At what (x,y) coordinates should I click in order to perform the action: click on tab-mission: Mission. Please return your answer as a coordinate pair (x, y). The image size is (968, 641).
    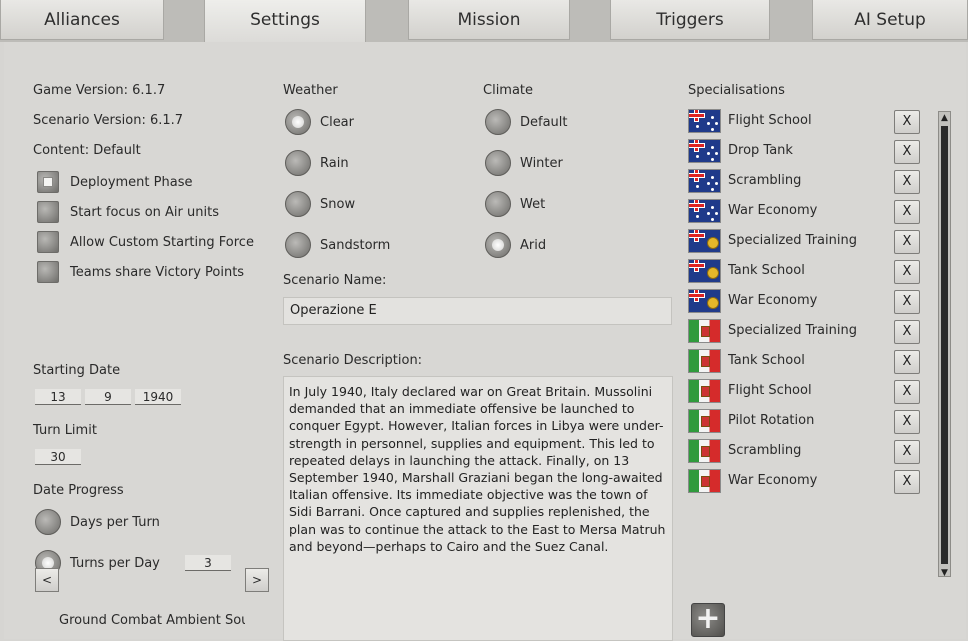
    Looking at the image, I should click on (489, 20).